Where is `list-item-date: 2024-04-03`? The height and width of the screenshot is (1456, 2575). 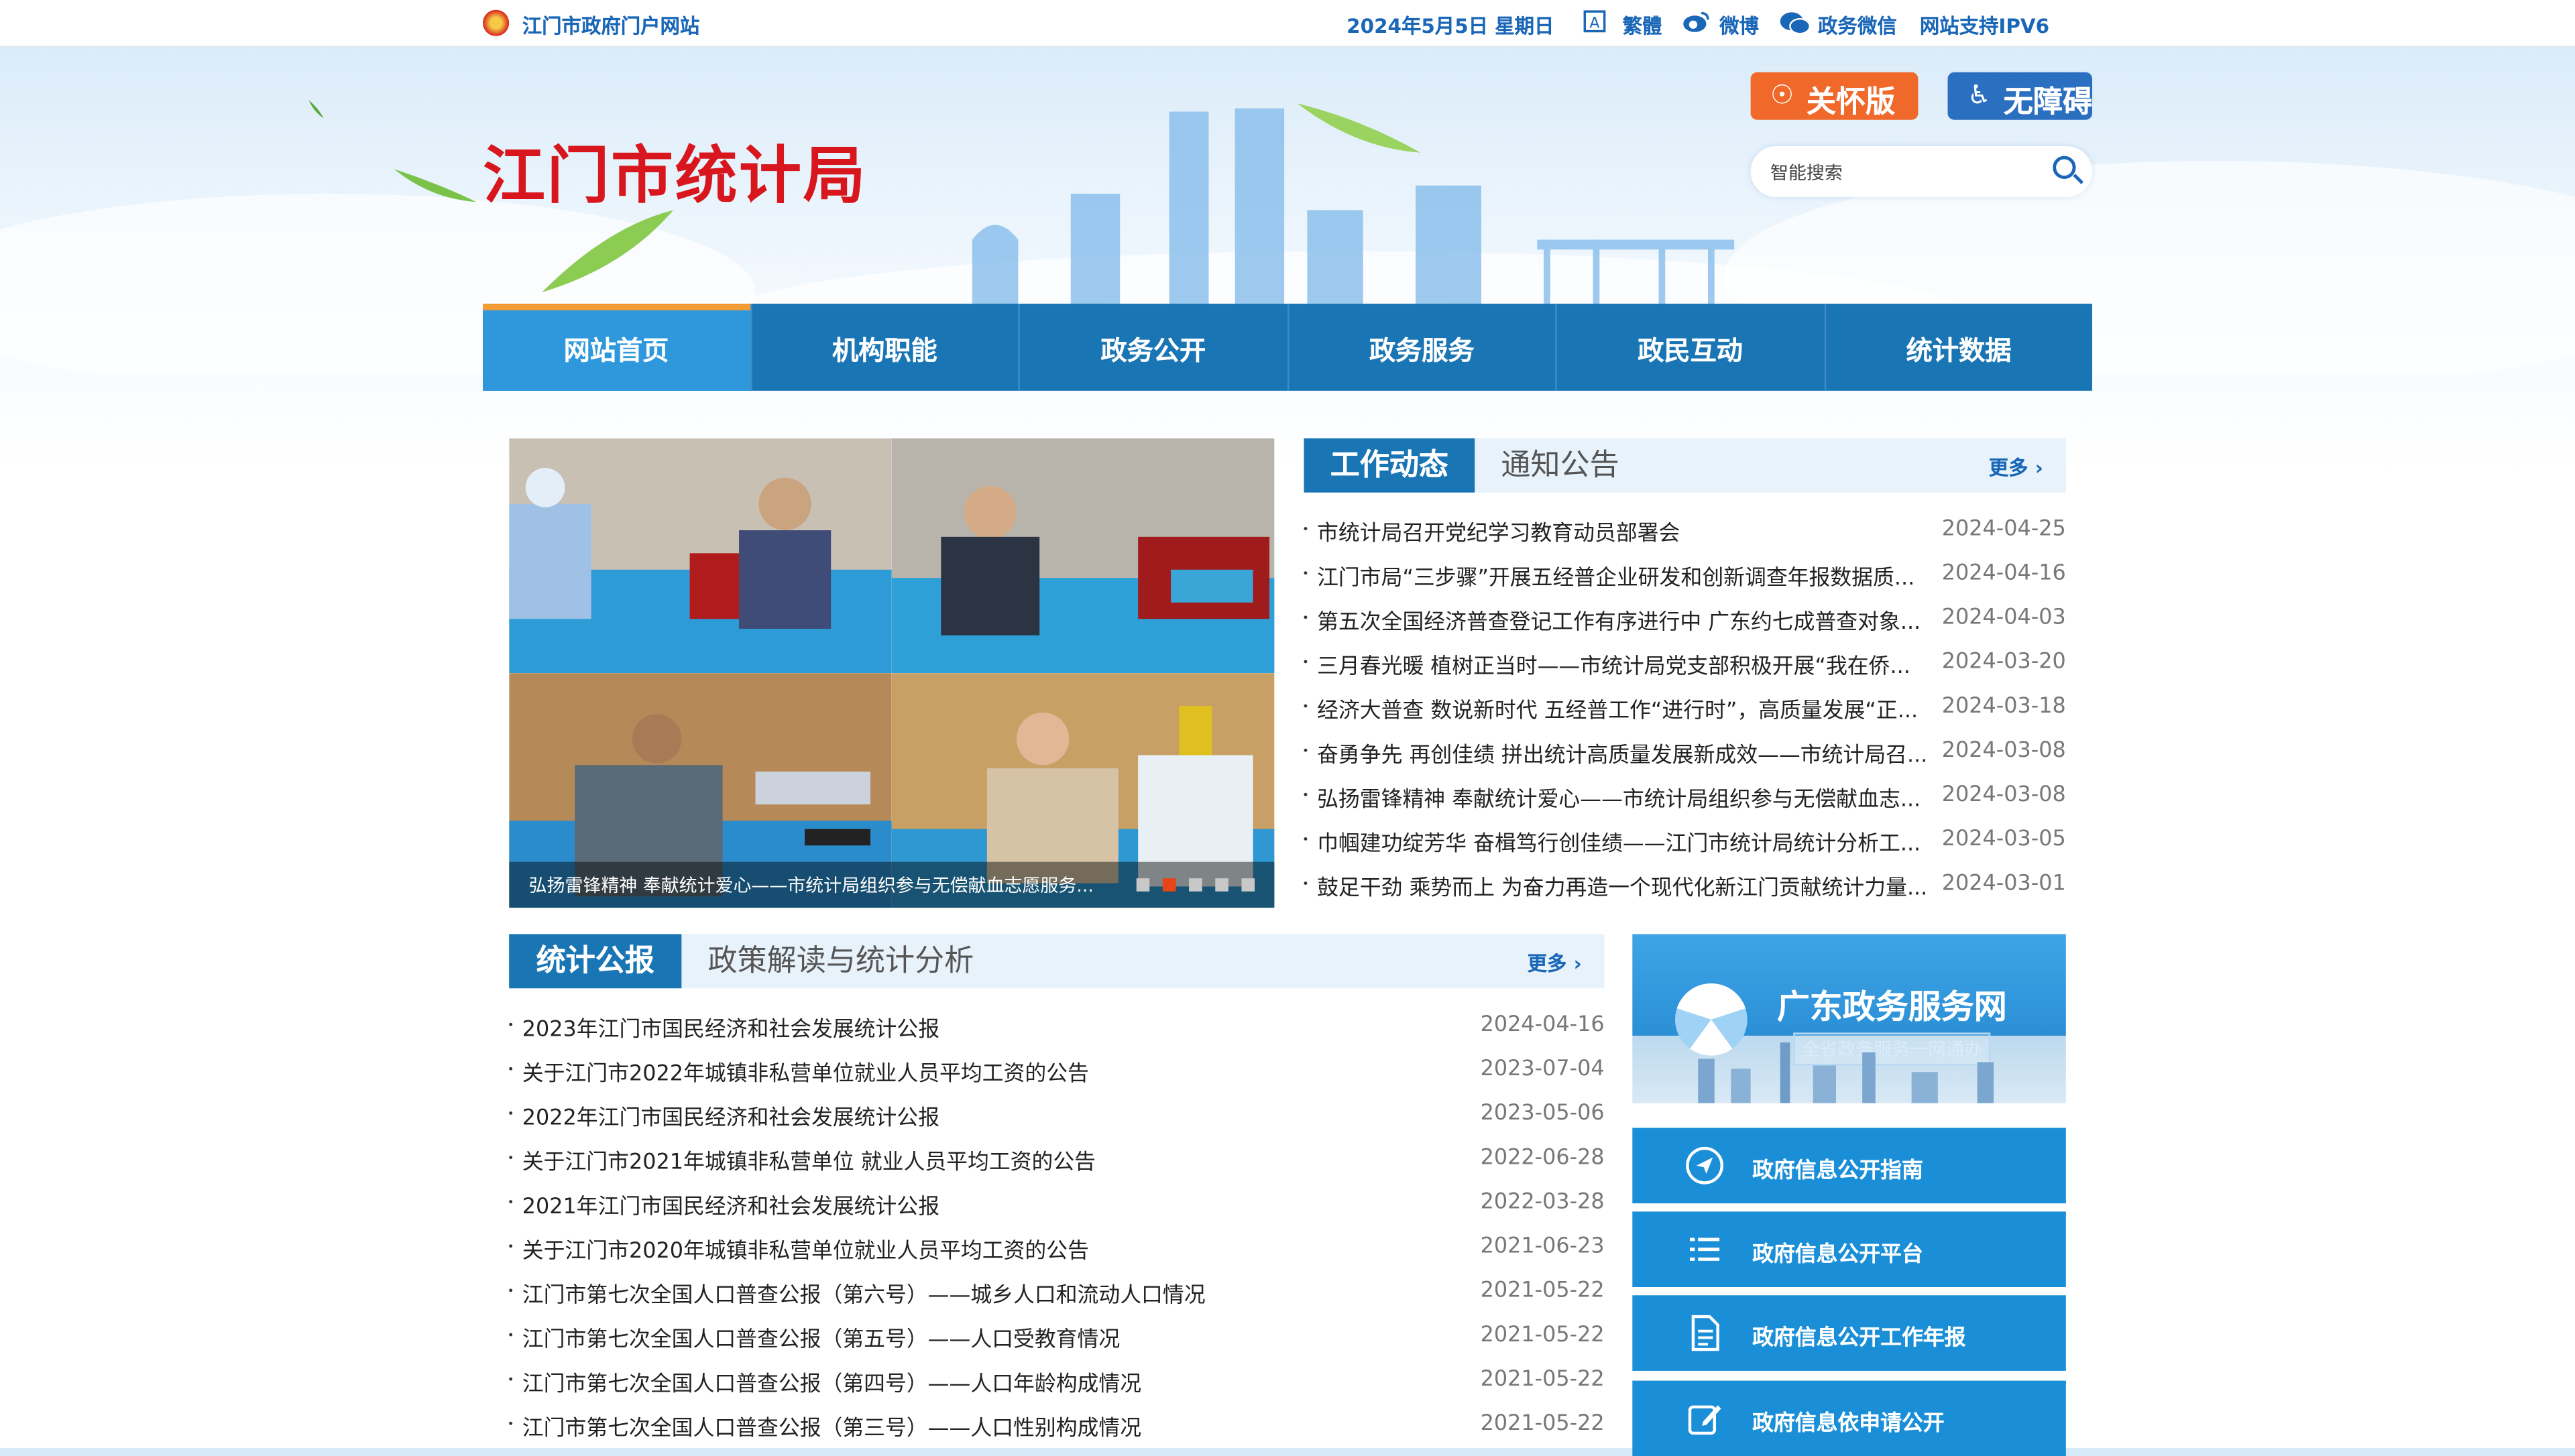
list-item-date: 2024-04-03 is located at coordinates (2003, 618).